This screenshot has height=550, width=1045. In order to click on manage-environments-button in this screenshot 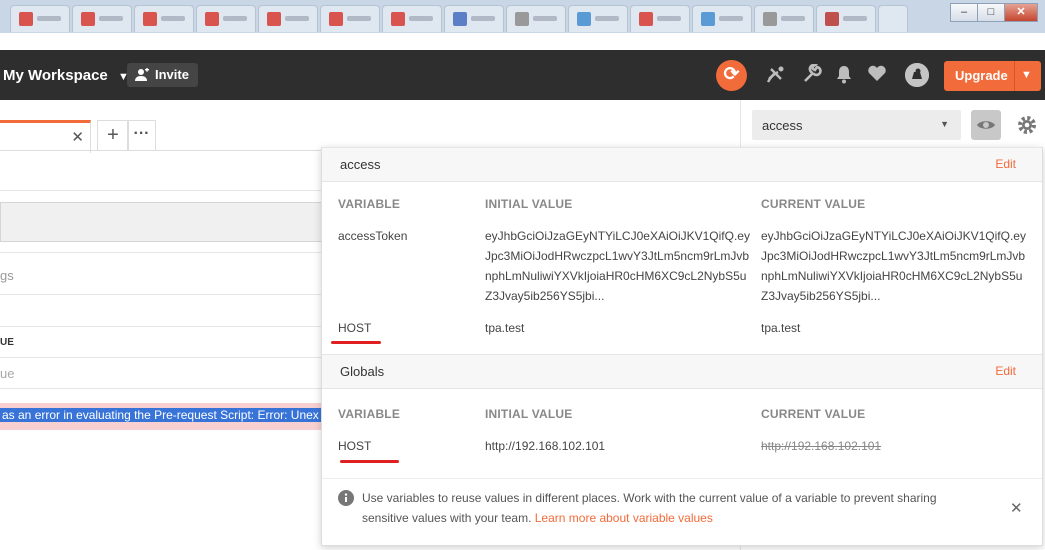, I will do `click(1027, 125)`.